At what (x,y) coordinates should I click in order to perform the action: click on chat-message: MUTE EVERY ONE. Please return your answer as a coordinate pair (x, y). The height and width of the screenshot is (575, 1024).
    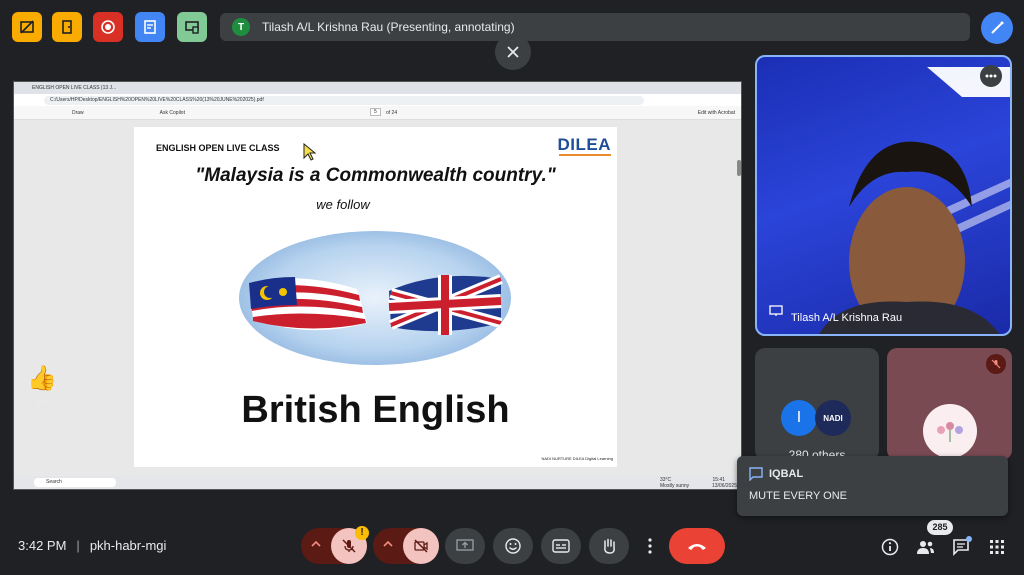
    Looking at the image, I should click on (798, 496).